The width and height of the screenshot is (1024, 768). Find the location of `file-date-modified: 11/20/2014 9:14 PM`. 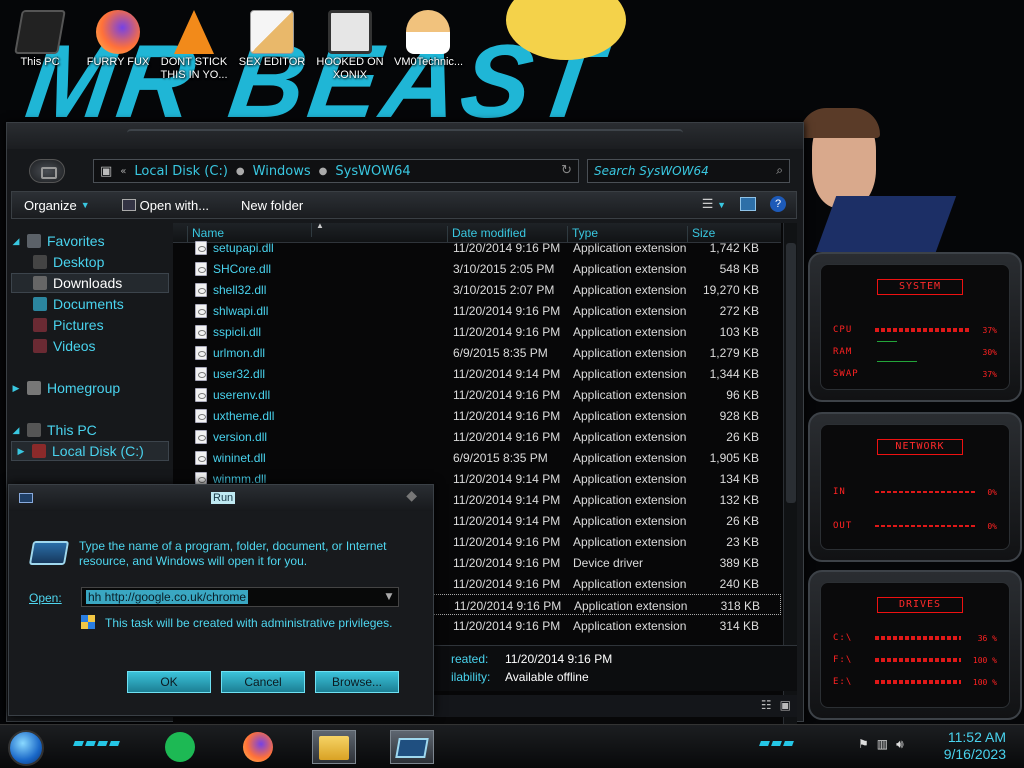

file-date-modified: 11/20/2014 9:14 PM is located at coordinates (507, 521).